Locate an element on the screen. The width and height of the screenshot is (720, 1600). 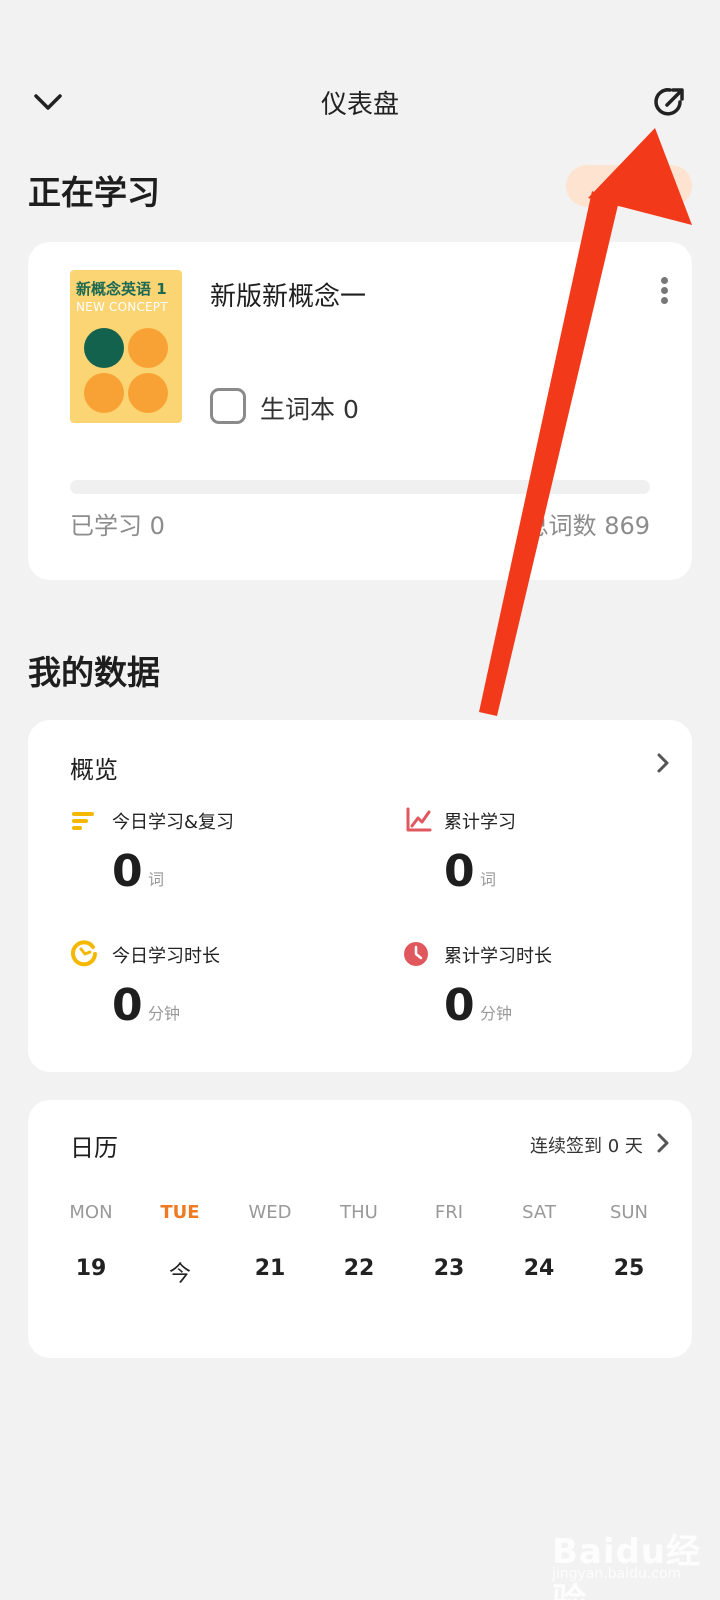
share-icon is located at coordinates (670, 102).